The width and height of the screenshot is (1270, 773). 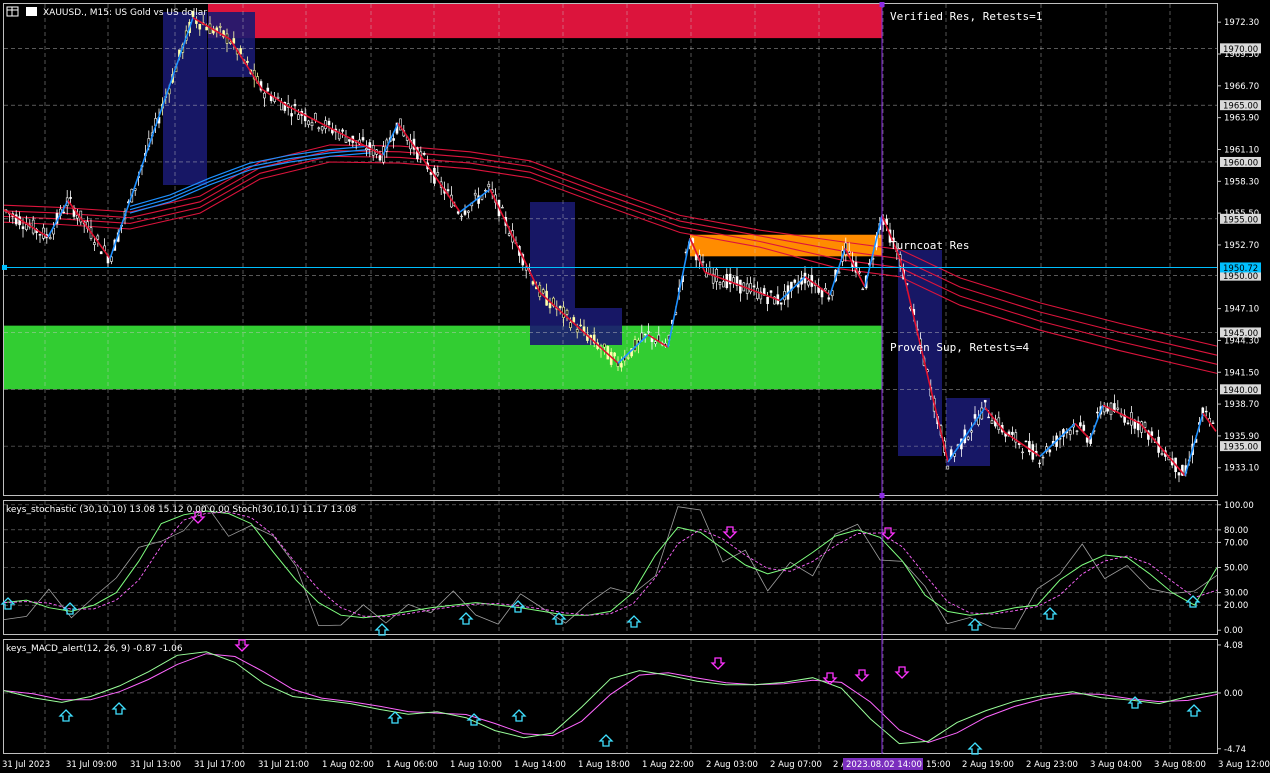 I want to click on macd-tick-label: 4.08, so click(x=1233, y=646).